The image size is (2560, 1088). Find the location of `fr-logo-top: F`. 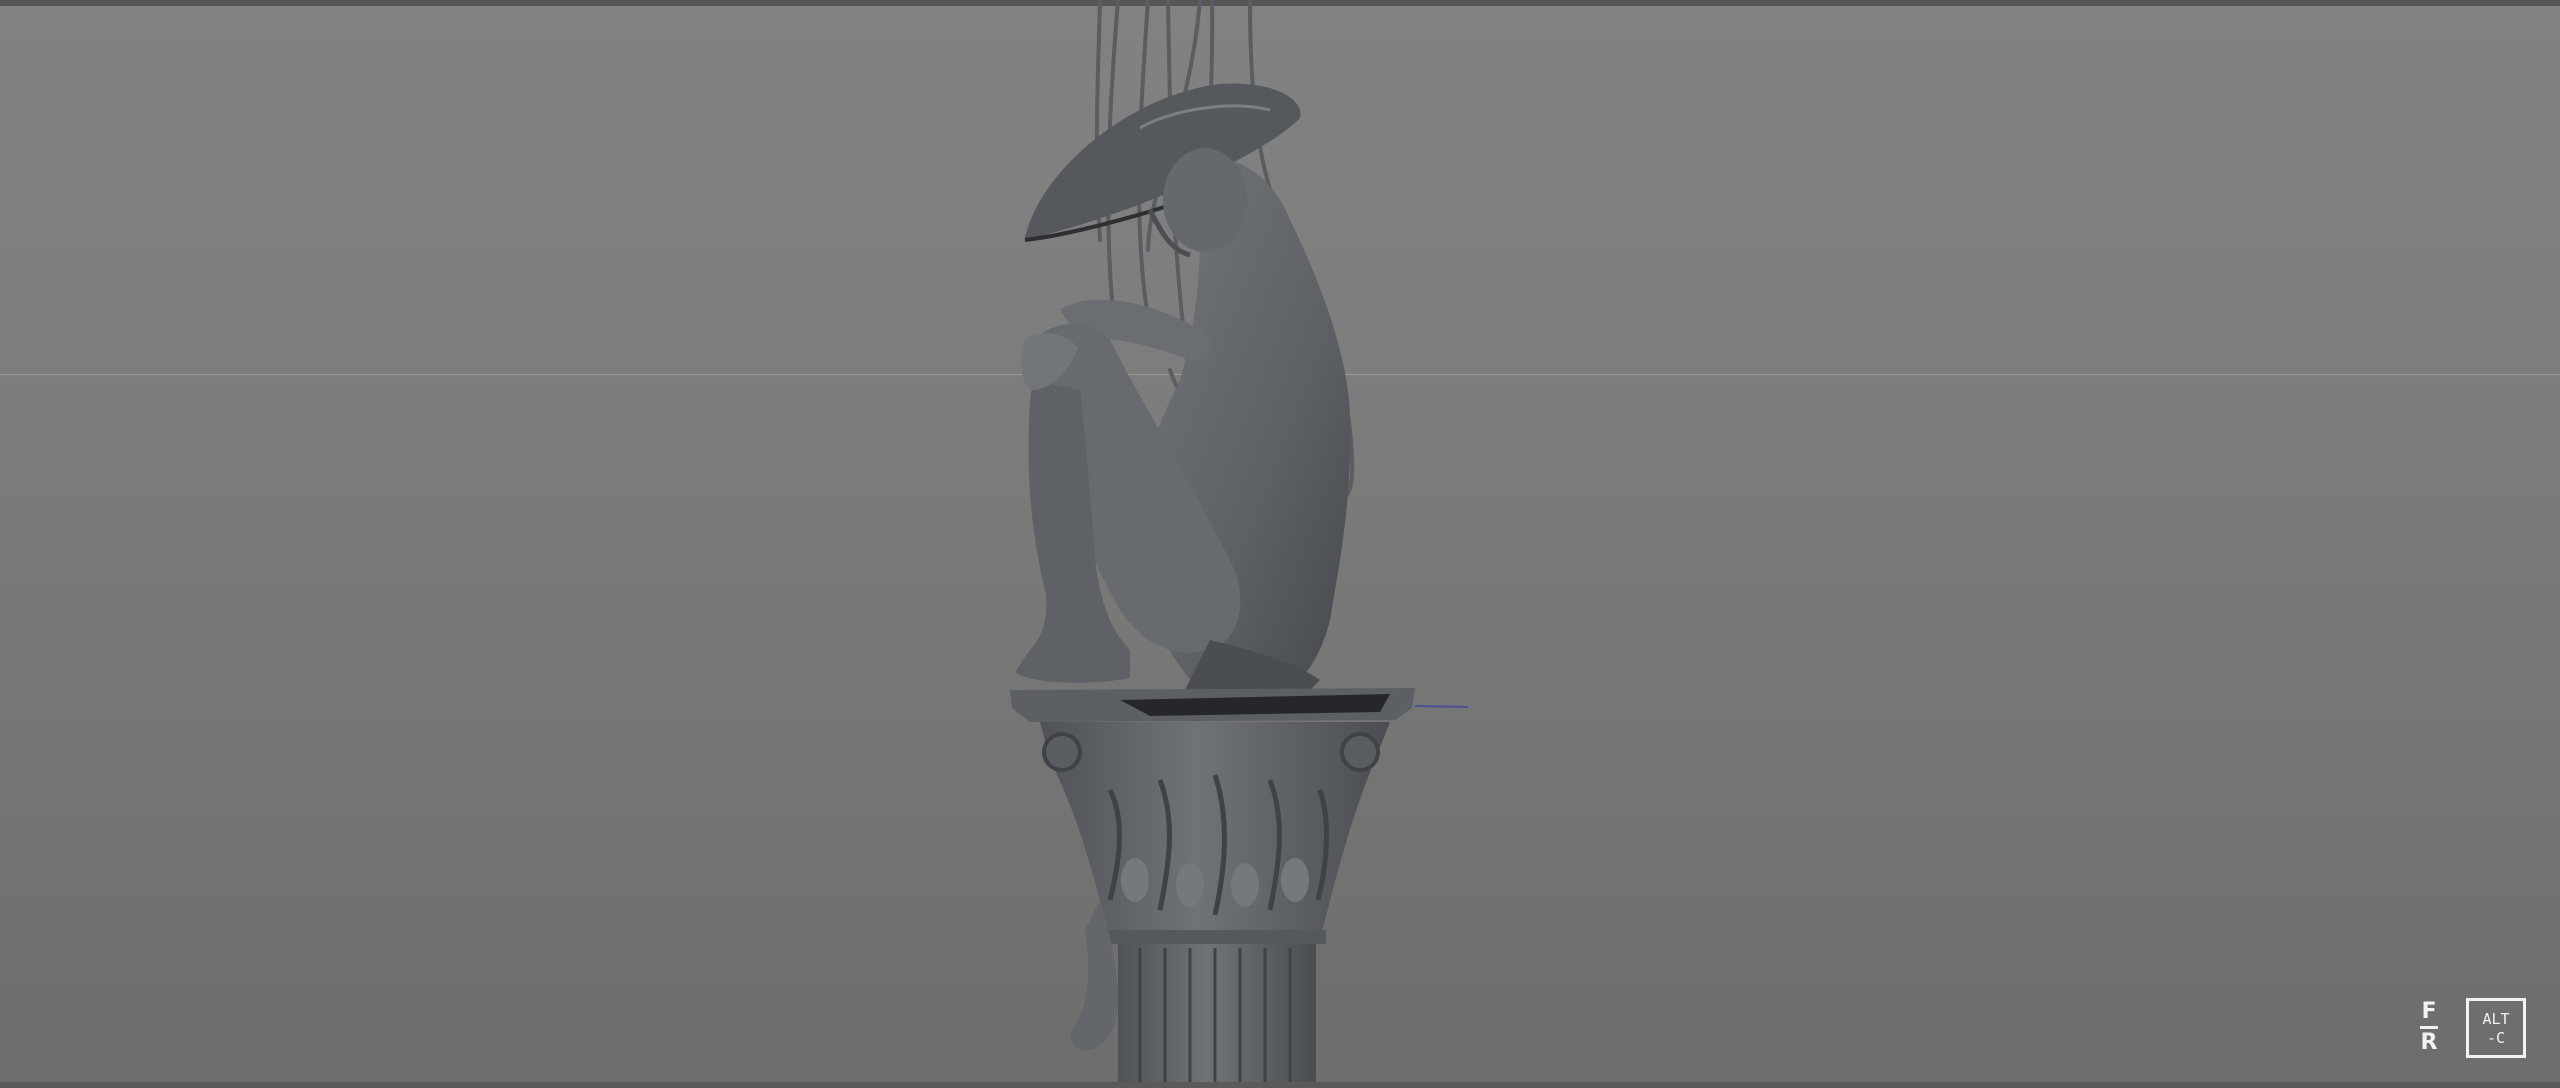

fr-logo-top: F is located at coordinates (2429, 1011).